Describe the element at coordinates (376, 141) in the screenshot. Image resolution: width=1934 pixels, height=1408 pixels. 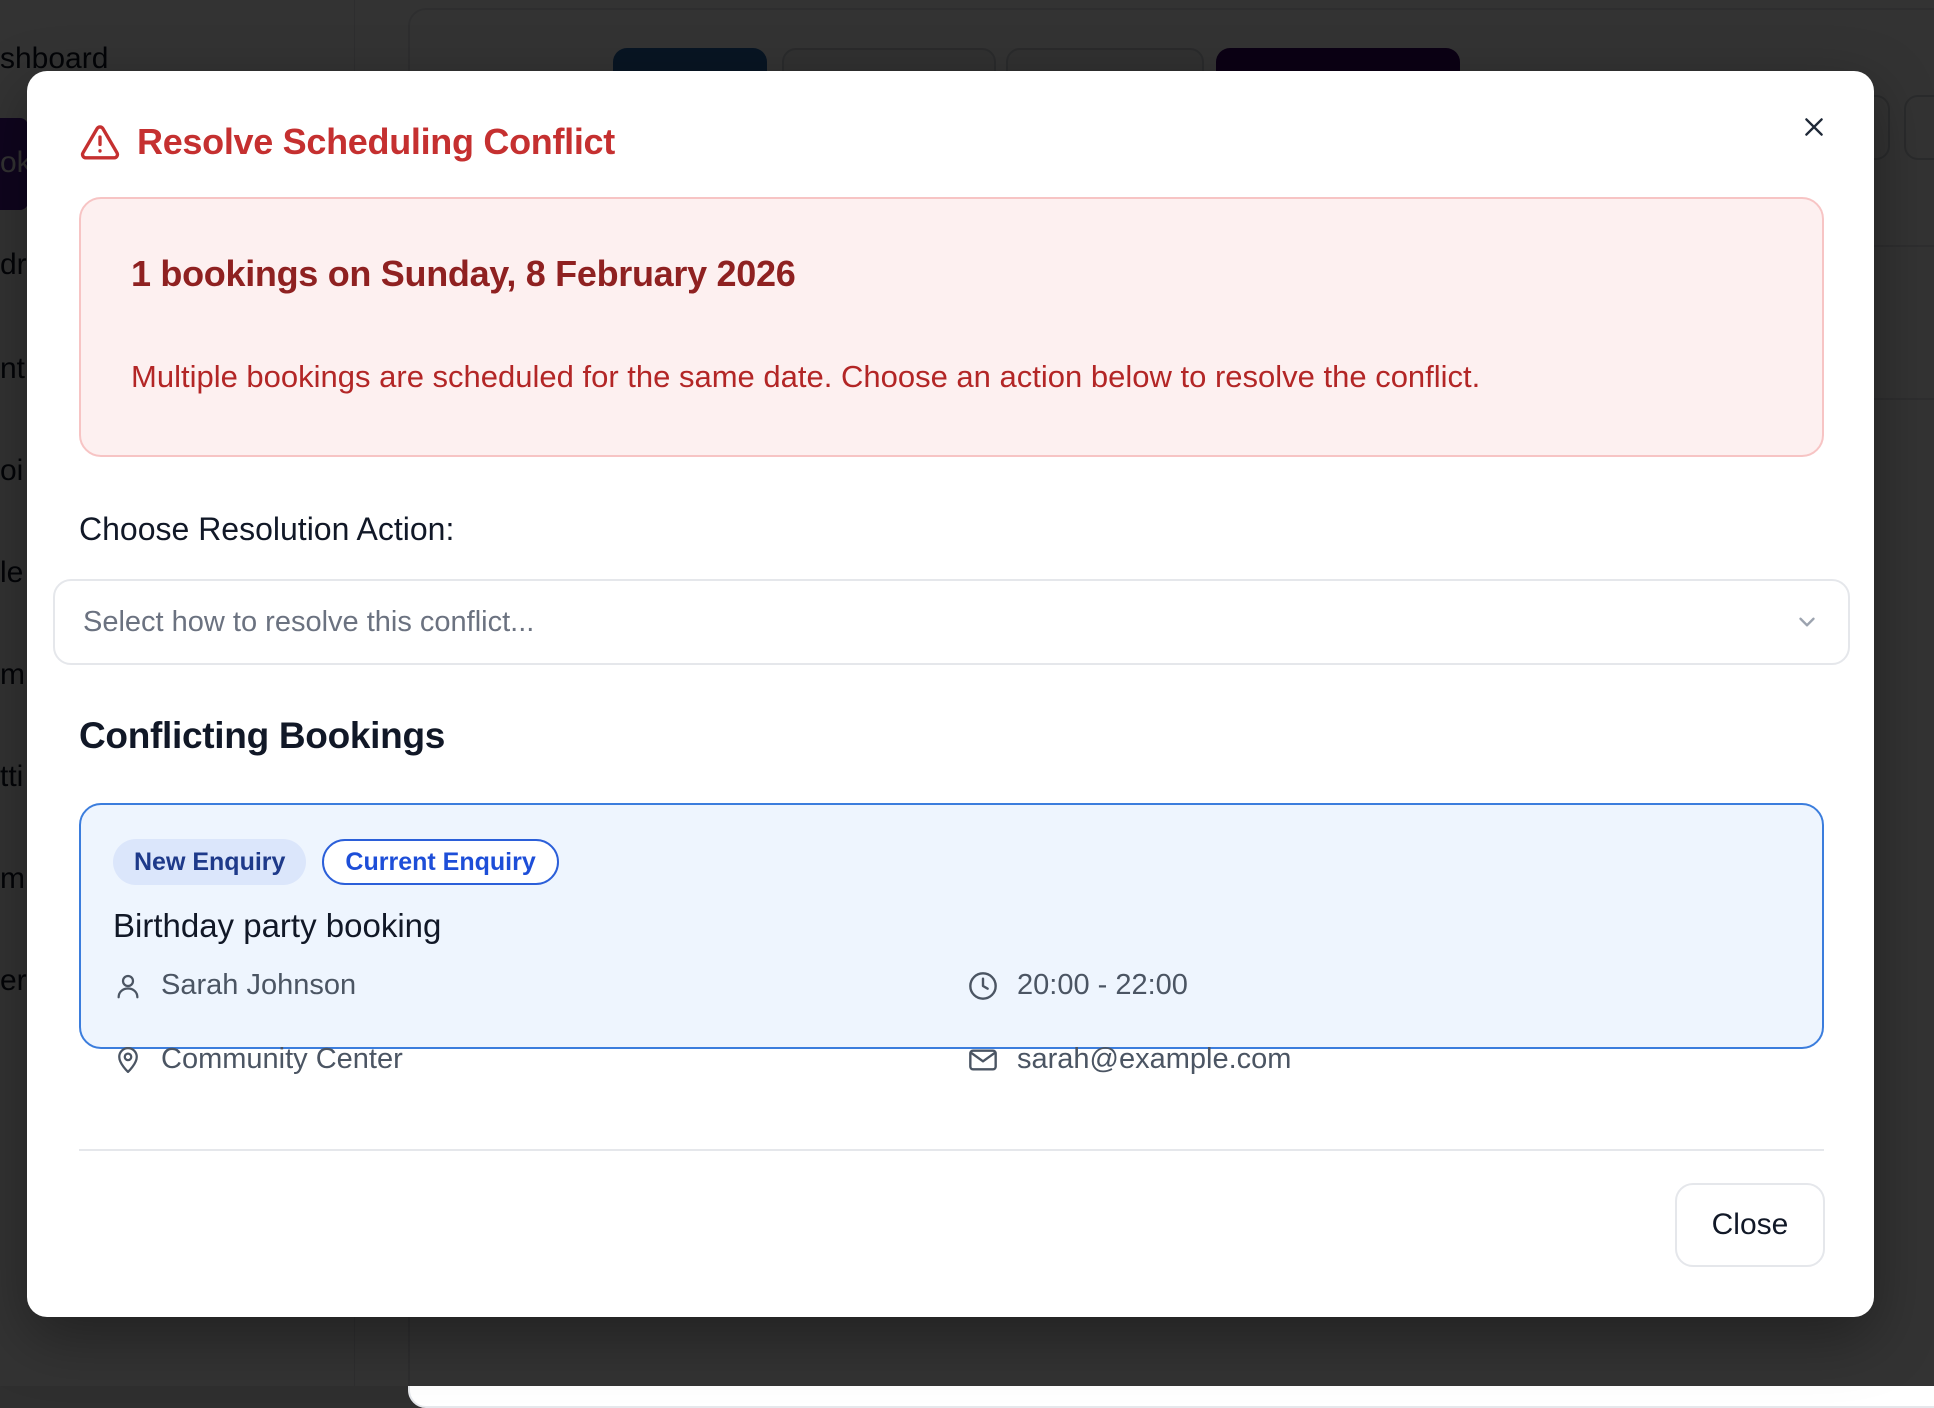
I see `dialog-title: Resolve Scheduling Conflict` at that location.